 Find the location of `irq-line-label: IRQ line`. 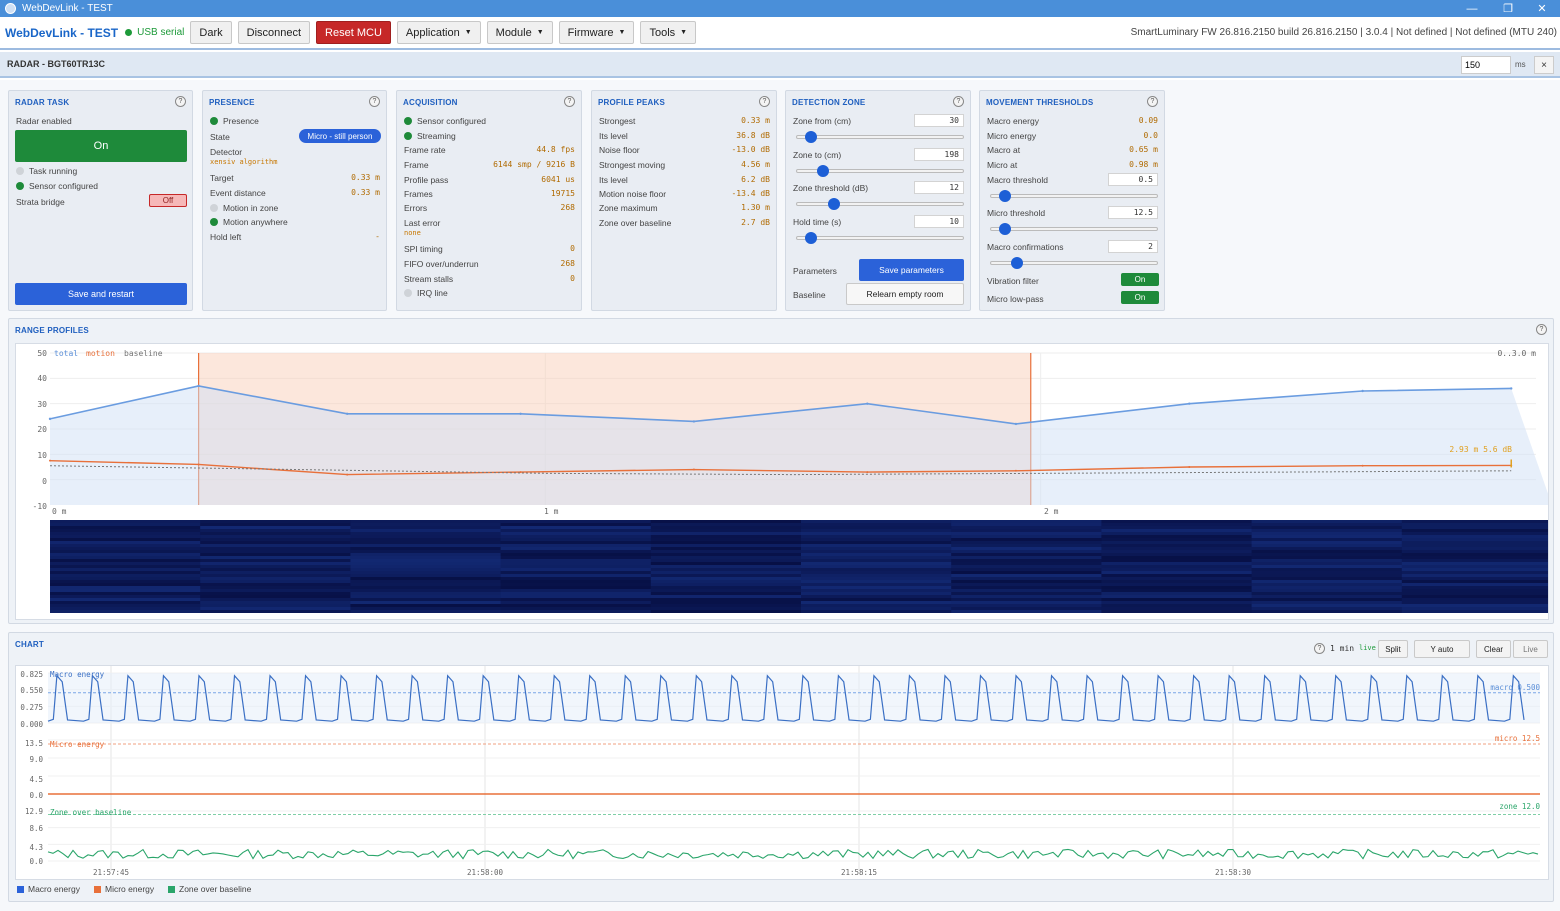

irq-line-label: IRQ line is located at coordinates (432, 293).